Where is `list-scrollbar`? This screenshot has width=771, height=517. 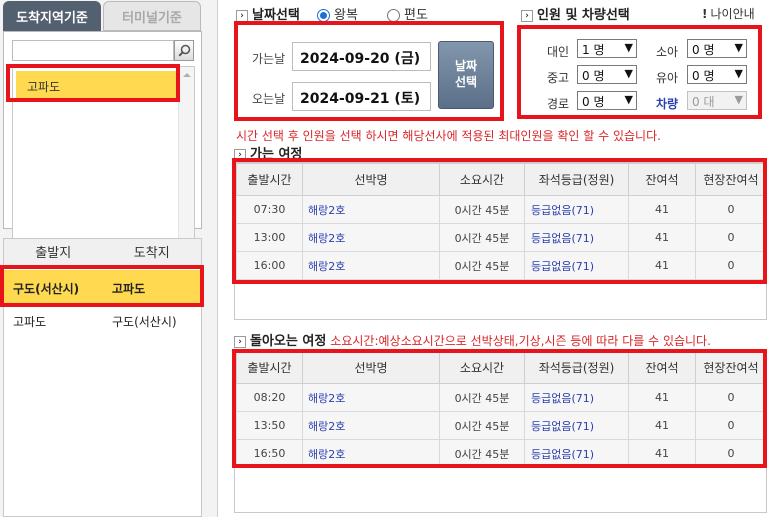
list-scrollbar is located at coordinates (186, 158).